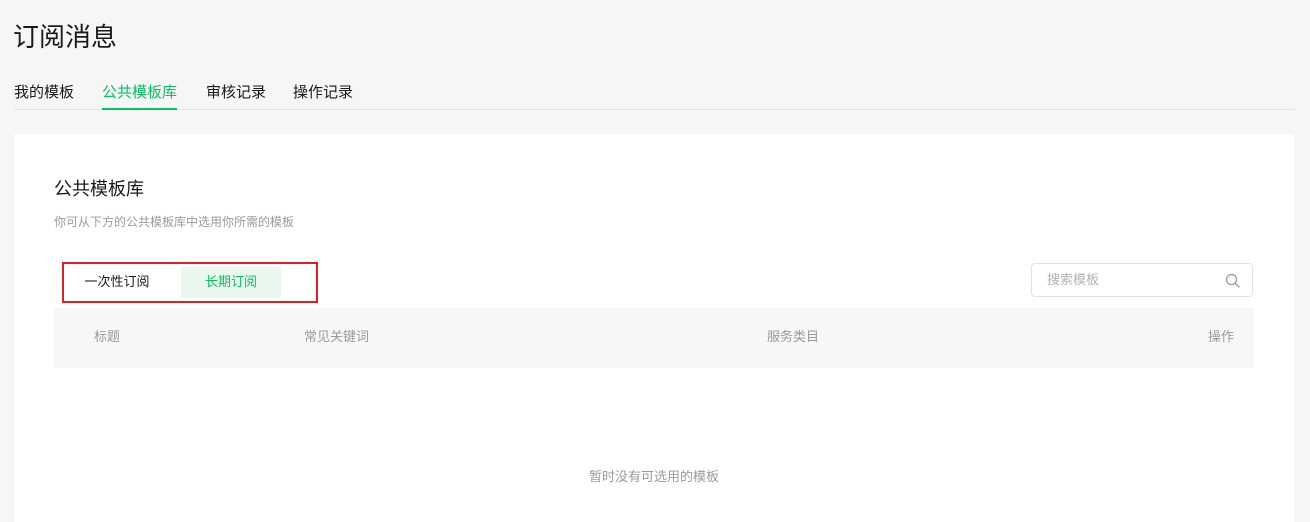 The height and width of the screenshot is (522, 1310). I want to click on search-input, so click(1132, 280).